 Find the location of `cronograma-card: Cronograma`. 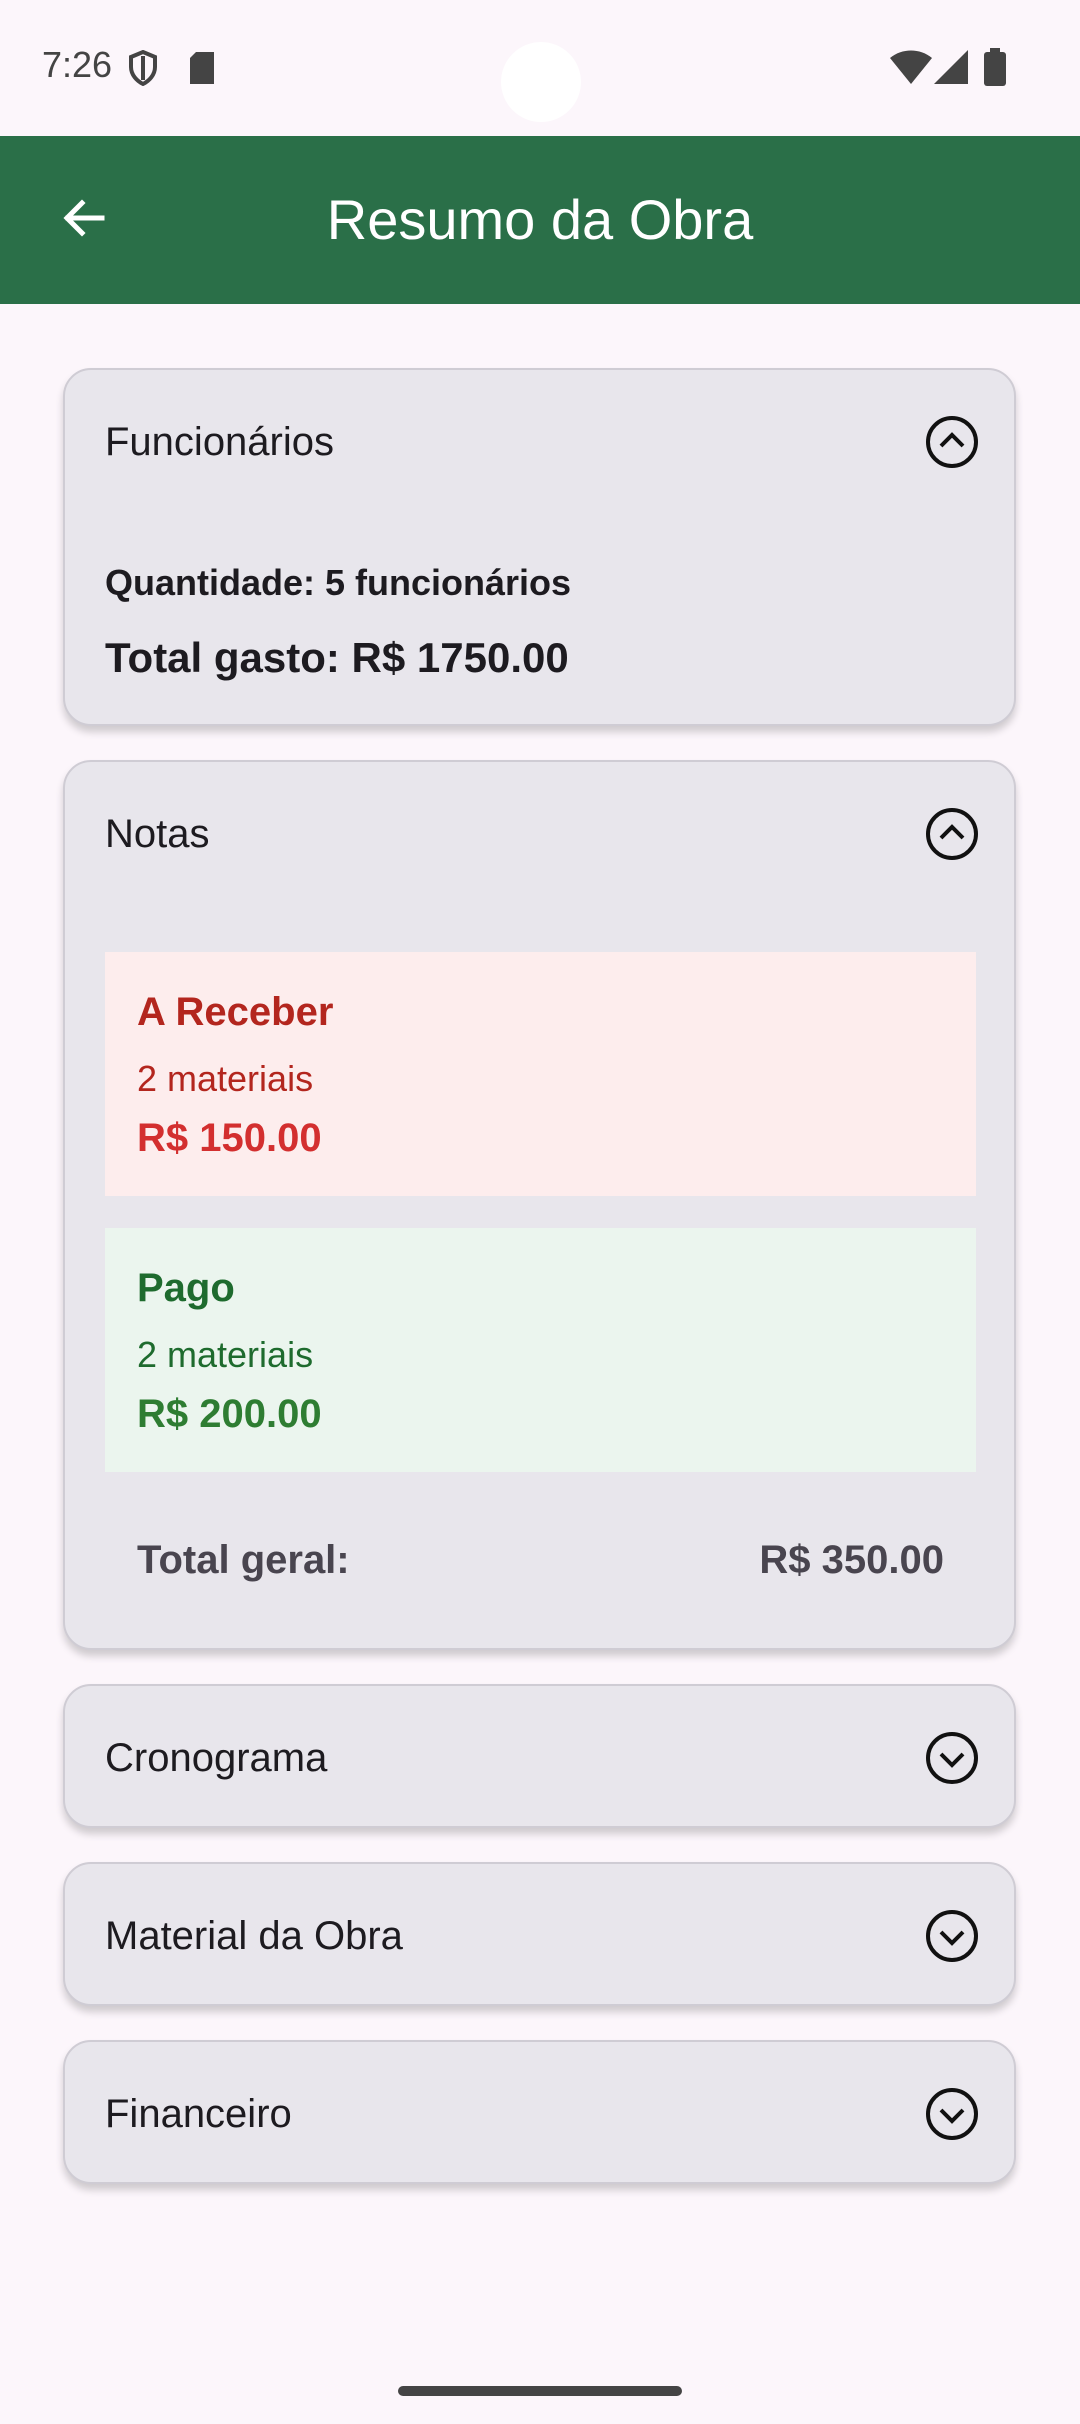

cronograma-card: Cronograma is located at coordinates (539, 1756).